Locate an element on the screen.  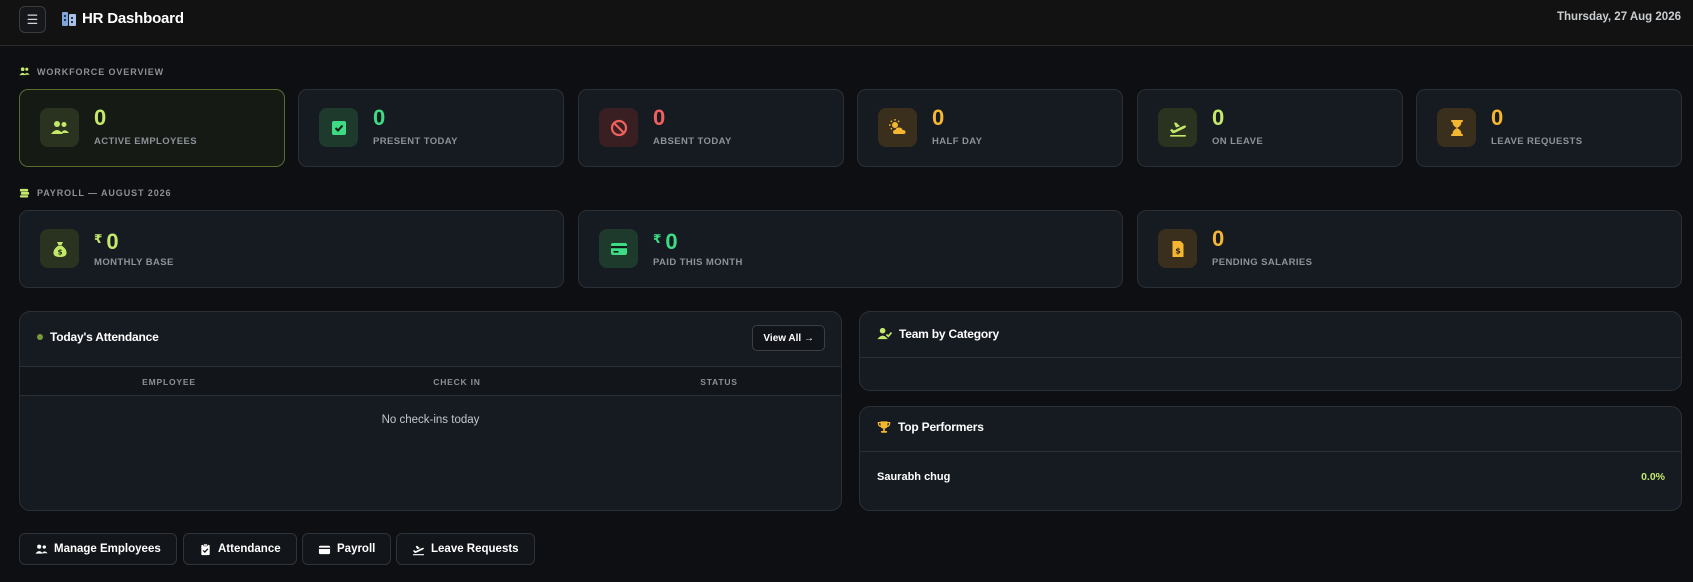
manage-employees-button: Manage Employees is located at coordinates (98, 549).